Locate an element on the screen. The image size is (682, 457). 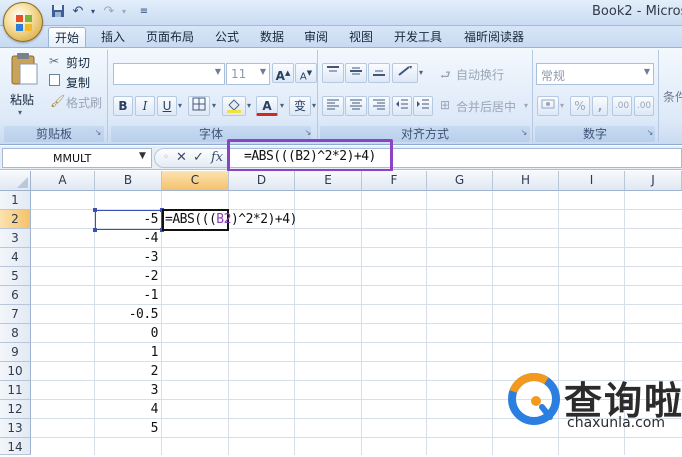
italic-button: I is located at coordinates (145, 106).